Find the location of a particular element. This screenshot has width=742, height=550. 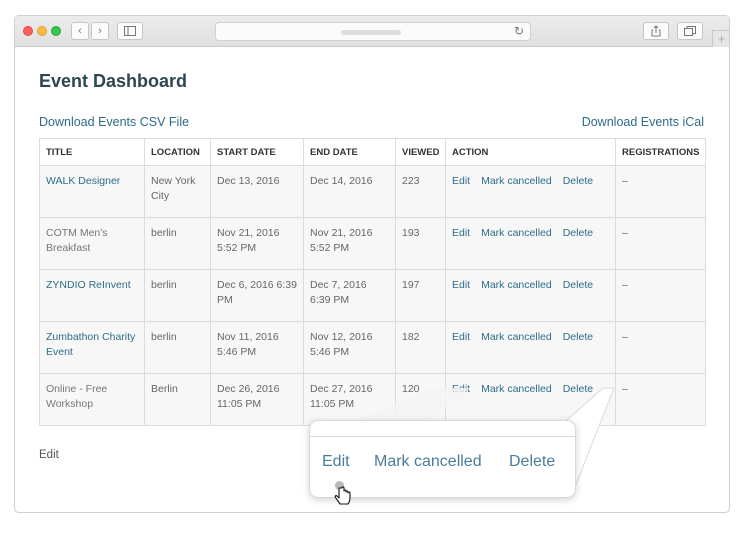

zoom-mark-cancelled-link: Mark cancelled is located at coordinates (428, 462).